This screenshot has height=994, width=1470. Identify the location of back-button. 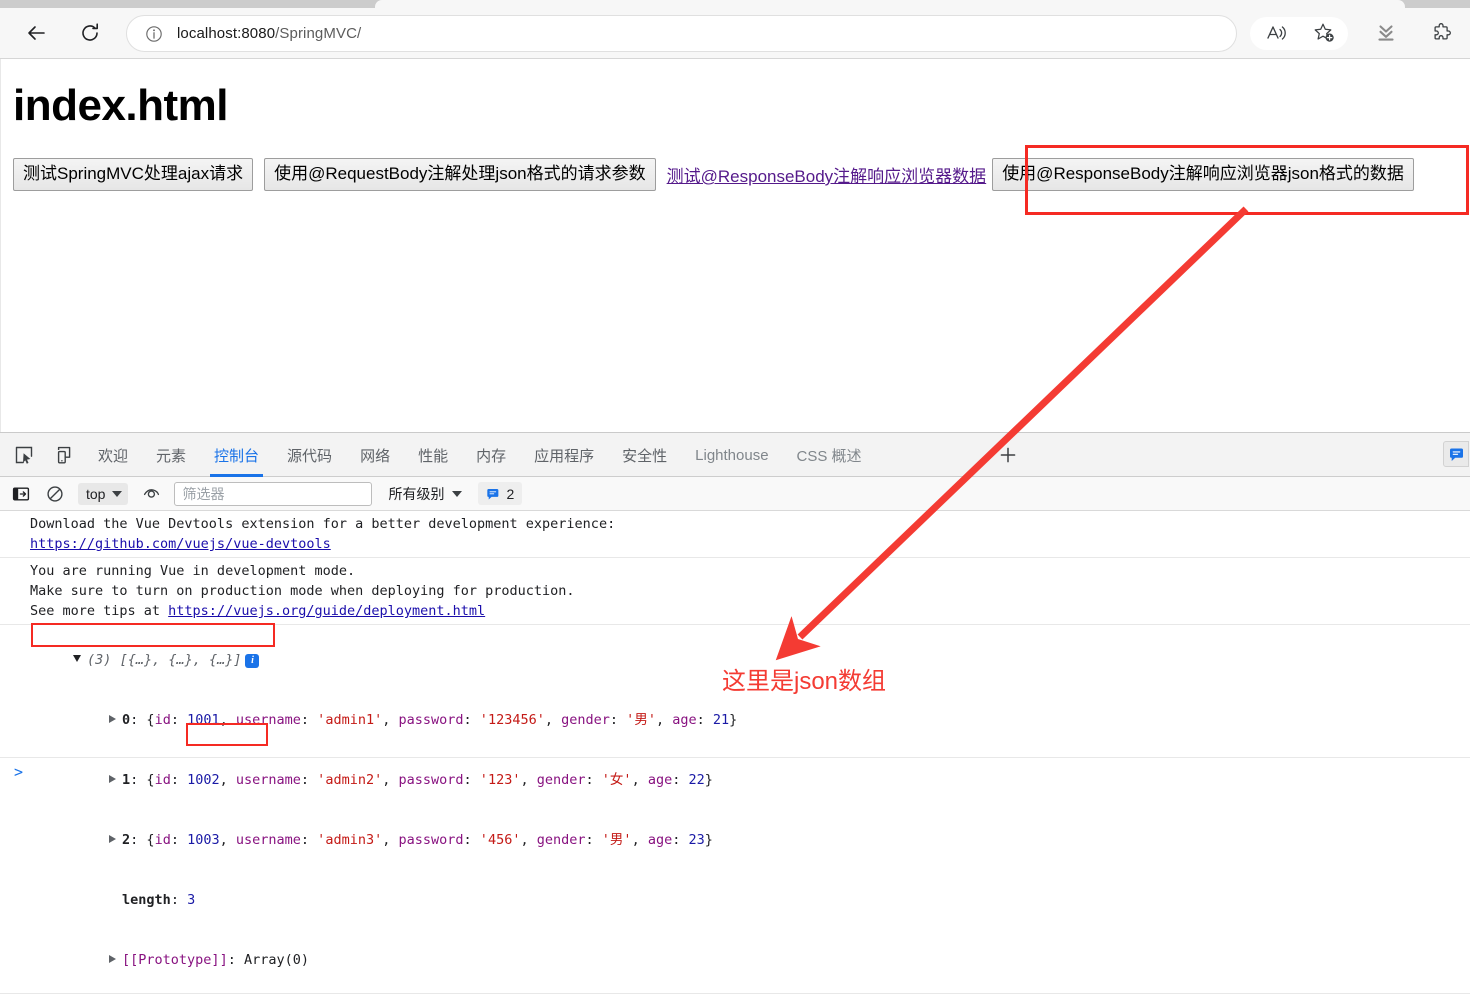
(36, 33).